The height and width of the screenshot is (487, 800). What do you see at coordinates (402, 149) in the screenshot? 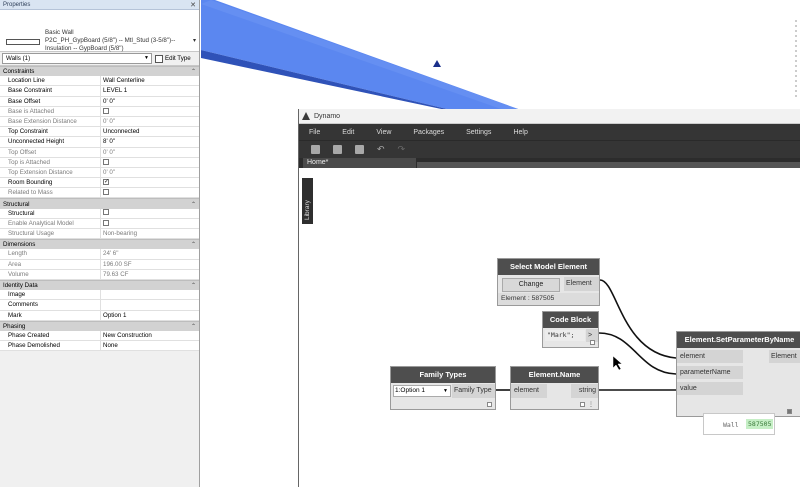
I see `redo-icon: ↷` at bounding box center [402, 149].